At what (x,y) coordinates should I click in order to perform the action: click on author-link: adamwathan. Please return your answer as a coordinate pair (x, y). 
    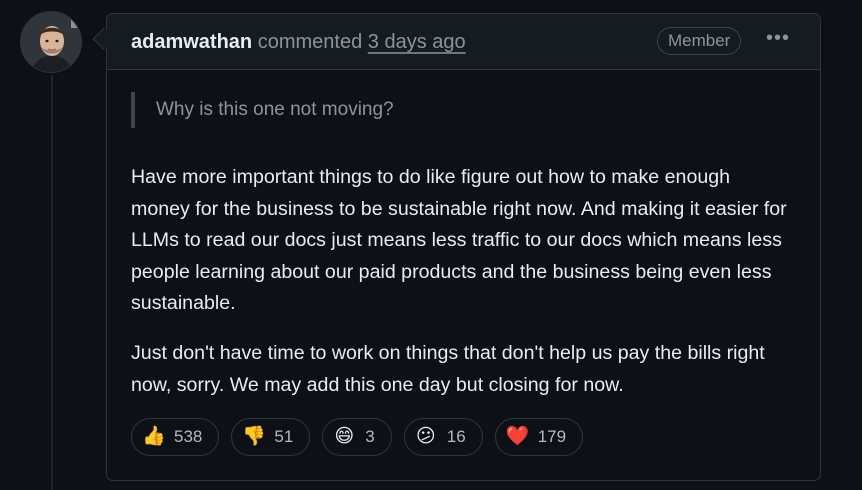
    Looking at the image, I should click on (191, 42).